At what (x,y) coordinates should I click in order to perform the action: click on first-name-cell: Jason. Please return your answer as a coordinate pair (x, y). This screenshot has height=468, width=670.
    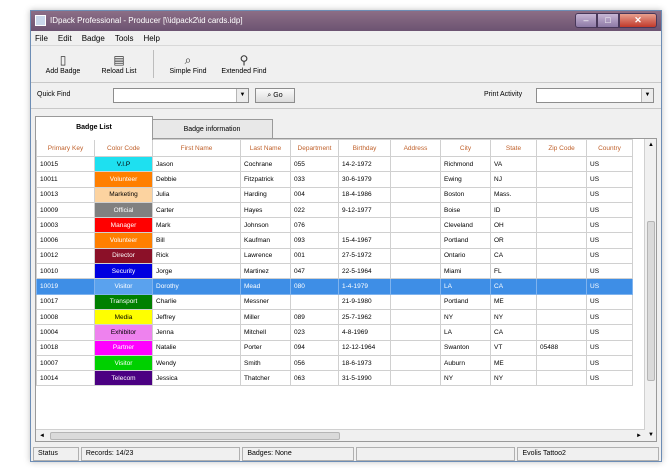
    Looking at the image, I should click on (196, 164).